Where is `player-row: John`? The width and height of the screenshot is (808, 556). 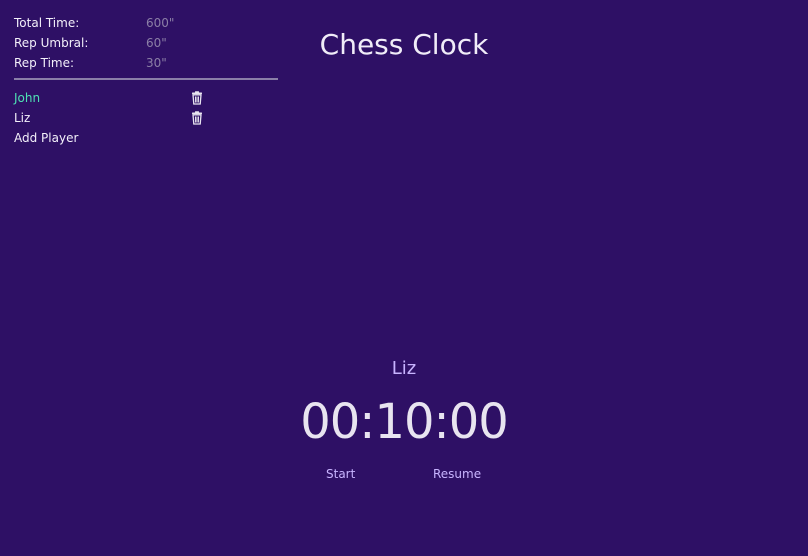
player-row: John is located at coordinates (146, 98).